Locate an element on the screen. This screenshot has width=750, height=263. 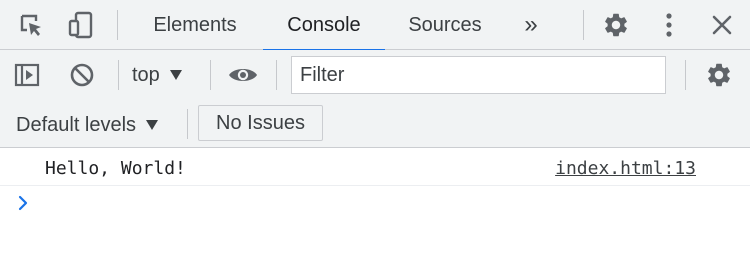
tab-elements: Elements is located at coordinates (195, 25).